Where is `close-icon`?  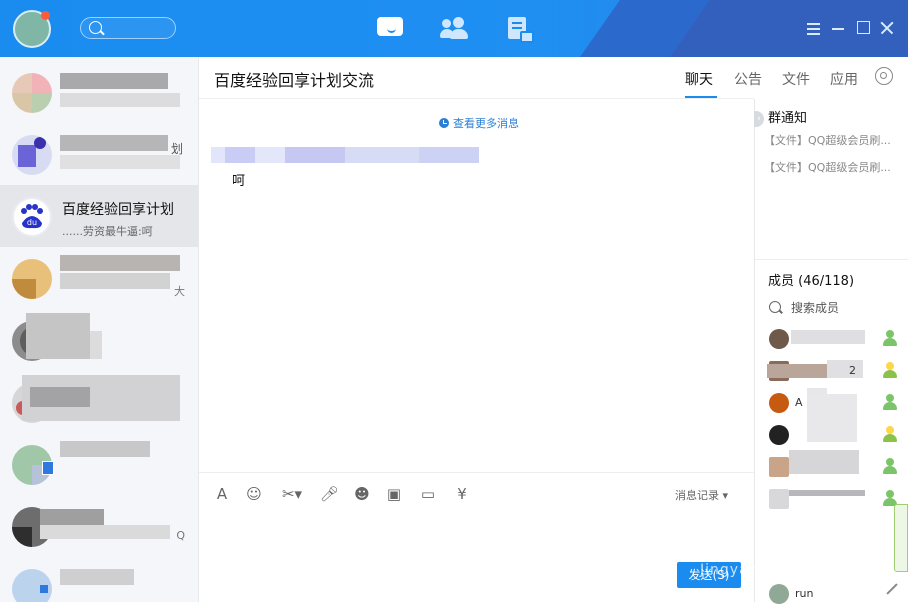
close-icon is located at coordinates (888, 28).